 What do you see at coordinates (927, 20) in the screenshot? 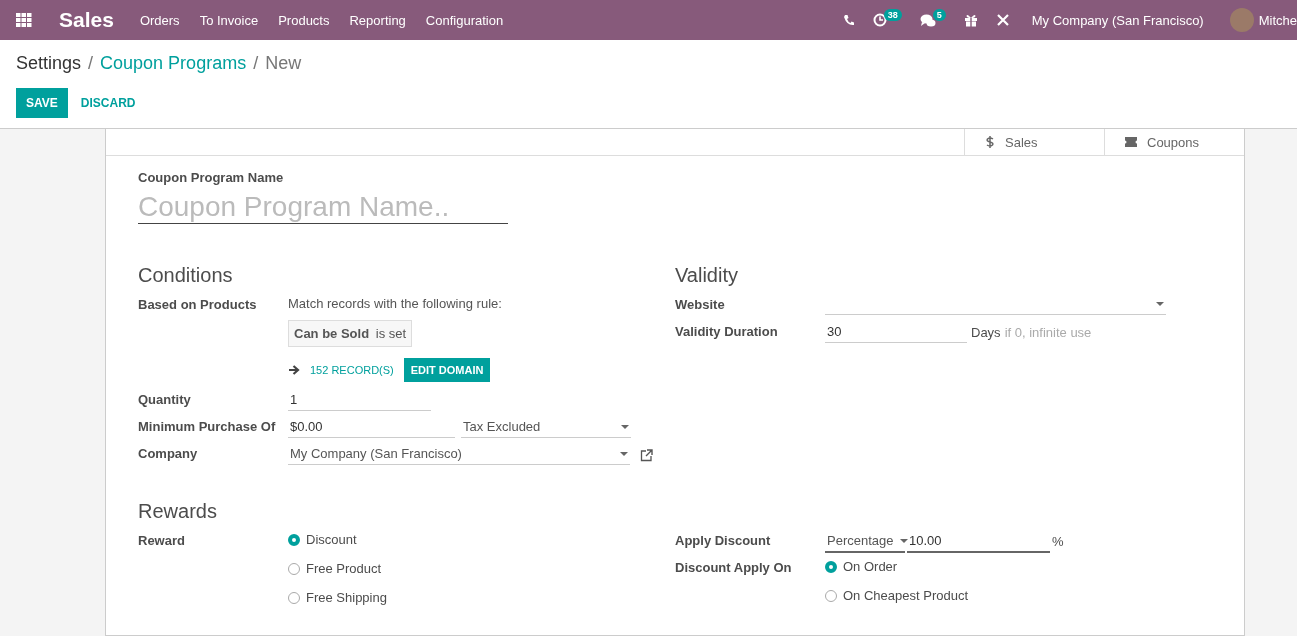
I see `chat-icon` at bounding box center [927, 20].